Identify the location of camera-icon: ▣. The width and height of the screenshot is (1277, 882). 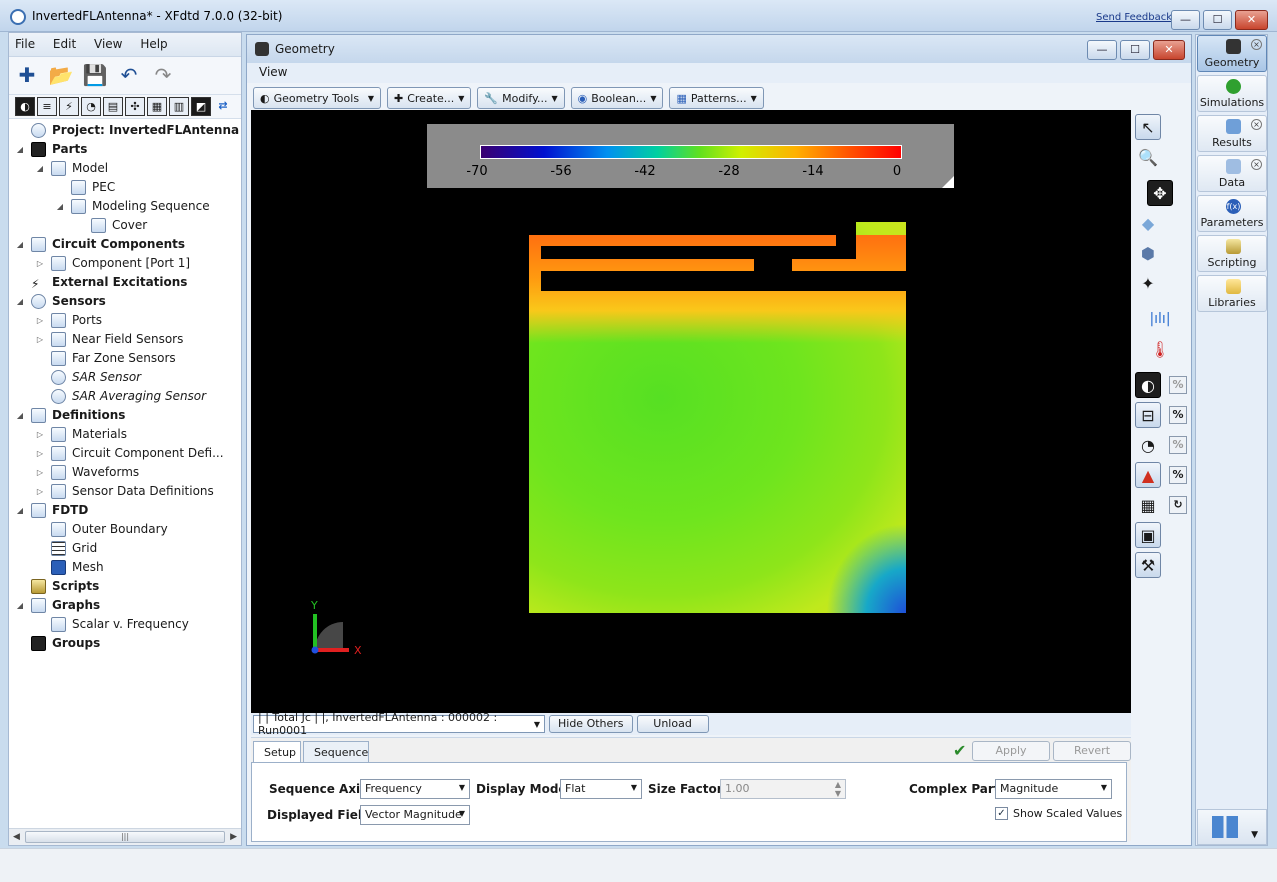
(1148, 535).